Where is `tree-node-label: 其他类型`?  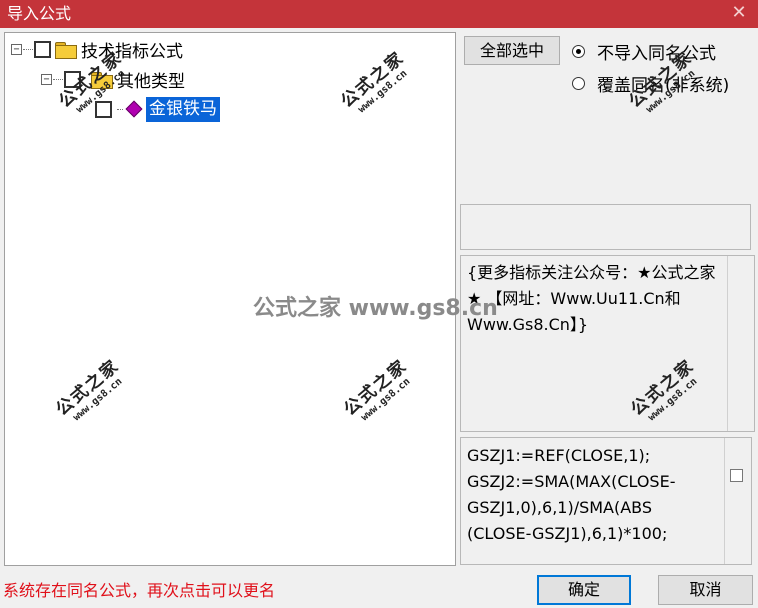 tree-node-label: 其他类型 is located at coordinates (151, 81).